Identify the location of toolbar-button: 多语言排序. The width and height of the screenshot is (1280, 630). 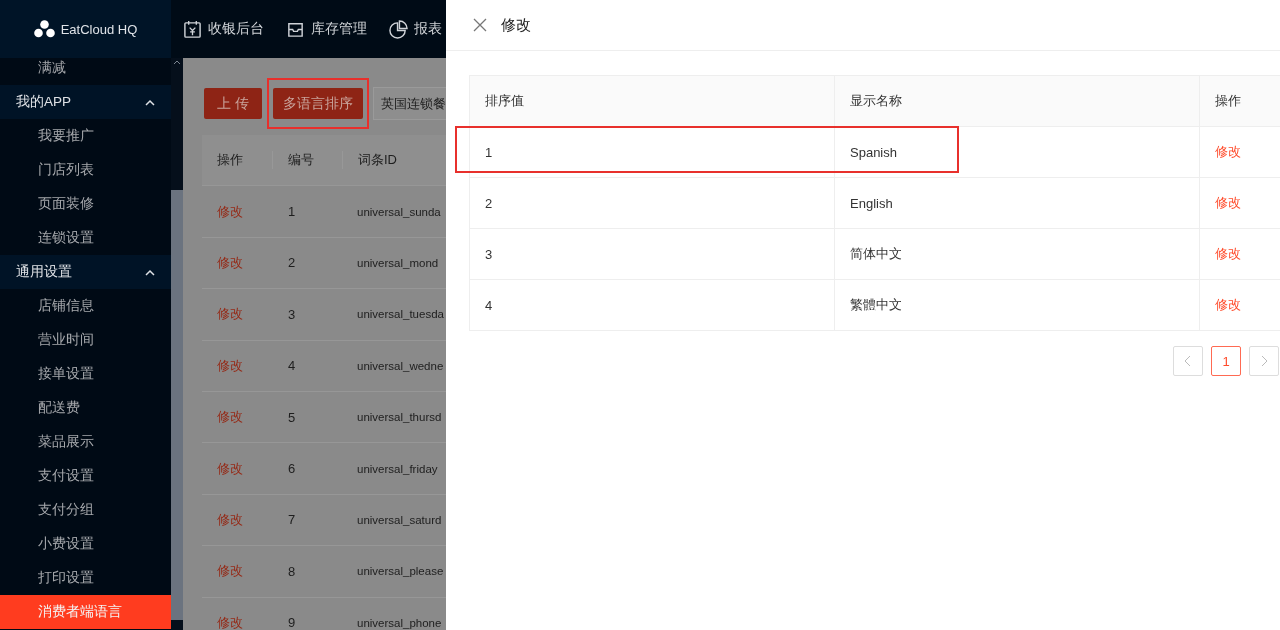
(318, 103).